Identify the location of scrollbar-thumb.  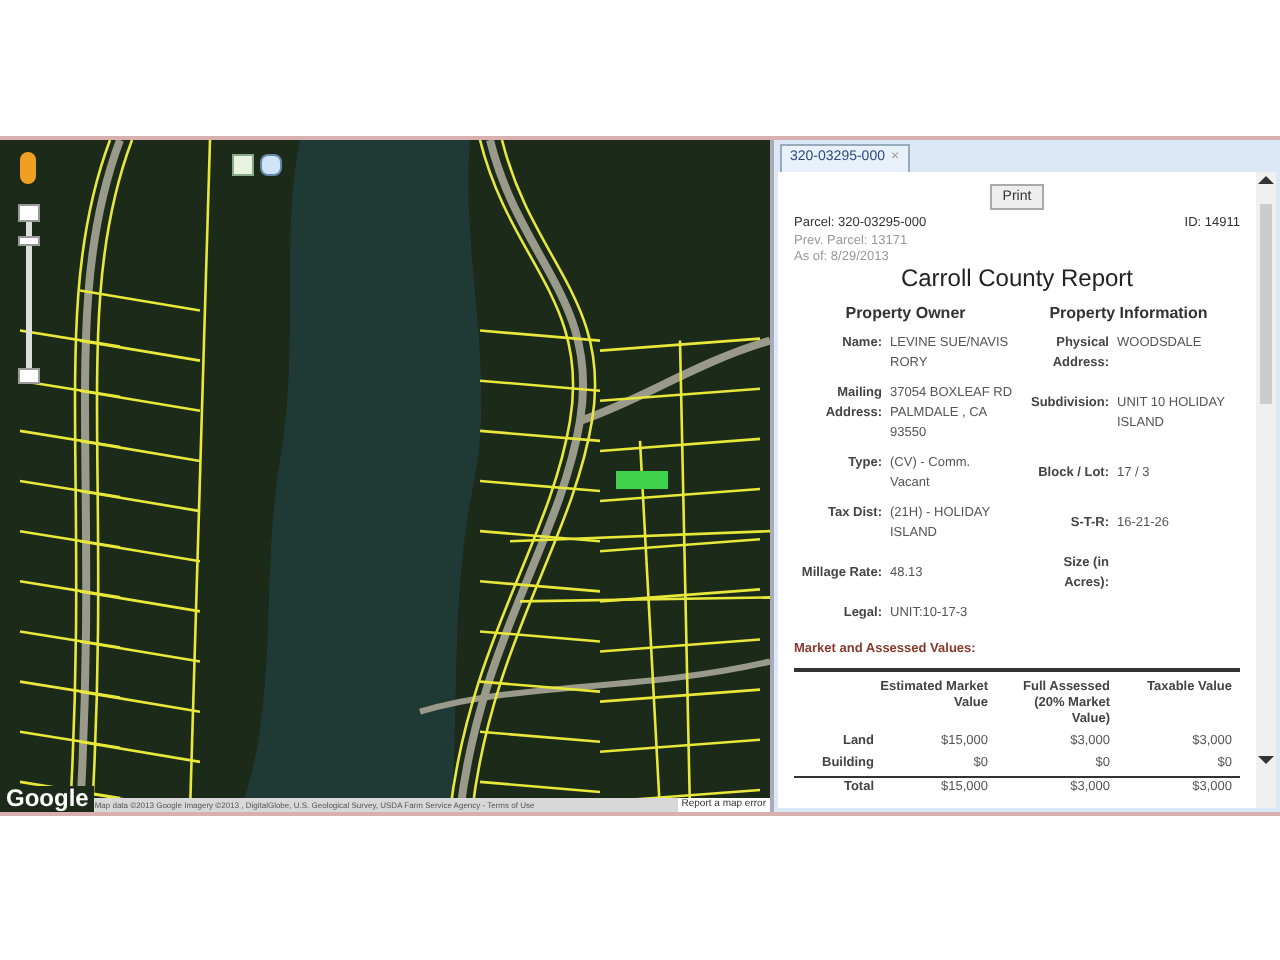
(1266, 304).